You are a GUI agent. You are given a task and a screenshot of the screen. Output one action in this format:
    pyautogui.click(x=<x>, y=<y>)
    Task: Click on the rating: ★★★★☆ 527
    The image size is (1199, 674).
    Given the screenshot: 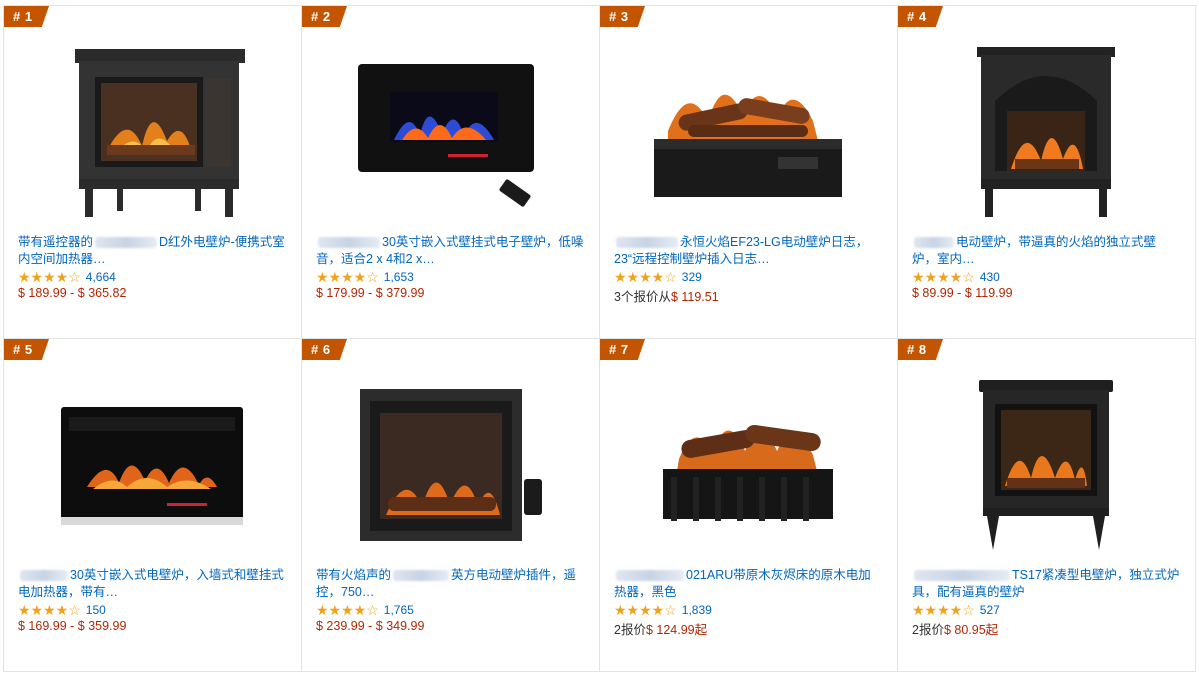 What is the action you would take?
    pyautogui.click(x=956, y=610)
    